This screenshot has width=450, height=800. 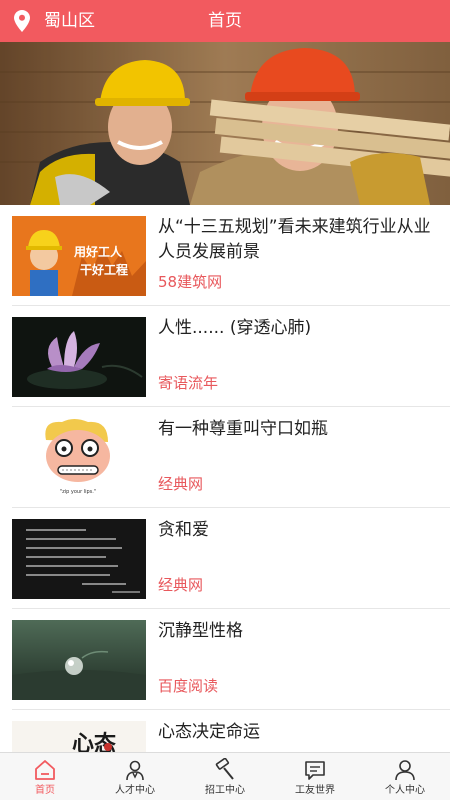 I want to click on article-item: 心态 心态决定命运, so click(x=225, y=731).